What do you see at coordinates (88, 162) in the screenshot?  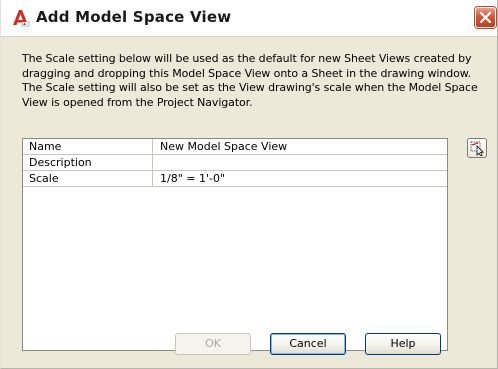 I see `property-label: Description` at bounding box center [88, 162].